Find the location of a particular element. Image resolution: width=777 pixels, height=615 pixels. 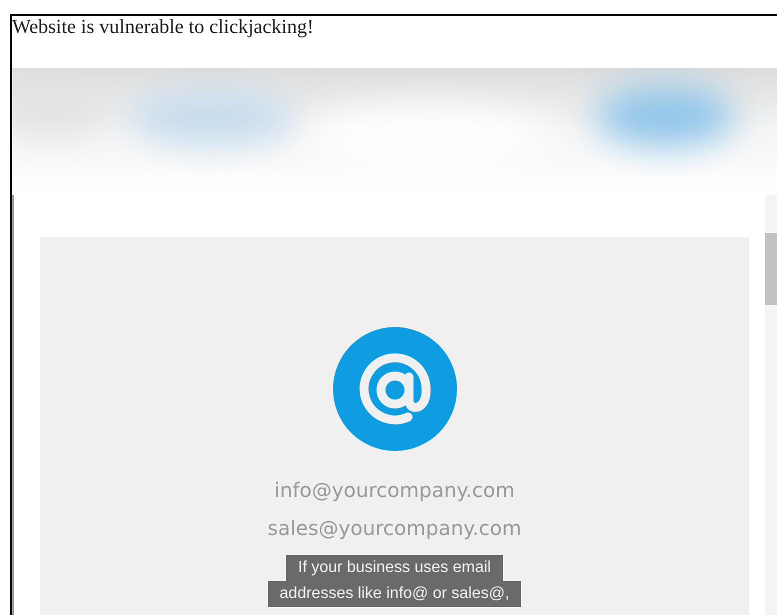

scrollbar is located at coordinates (771, 405).